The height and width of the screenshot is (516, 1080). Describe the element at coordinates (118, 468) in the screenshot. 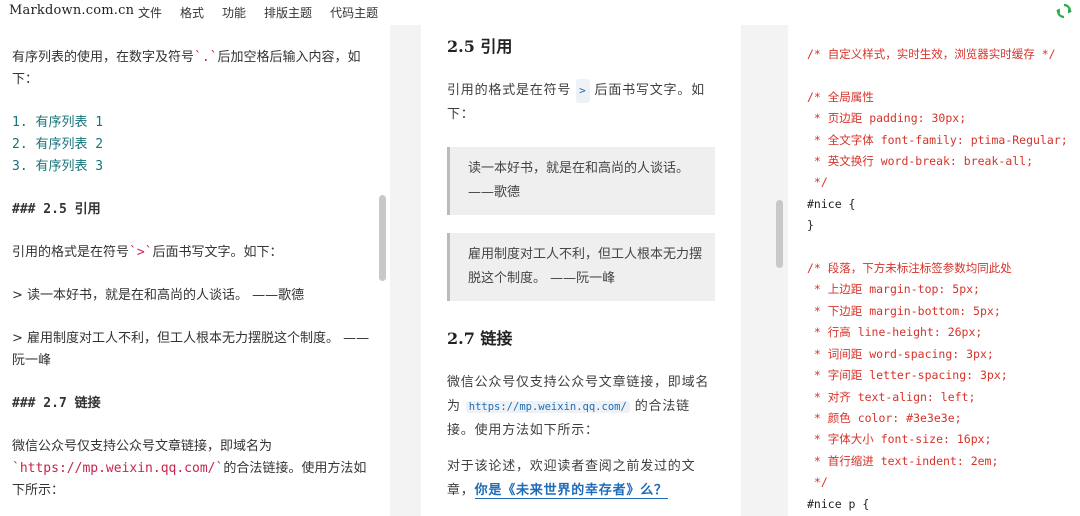

I see `inline-code: `https://mp.weixin.qq.com/`` at that location.